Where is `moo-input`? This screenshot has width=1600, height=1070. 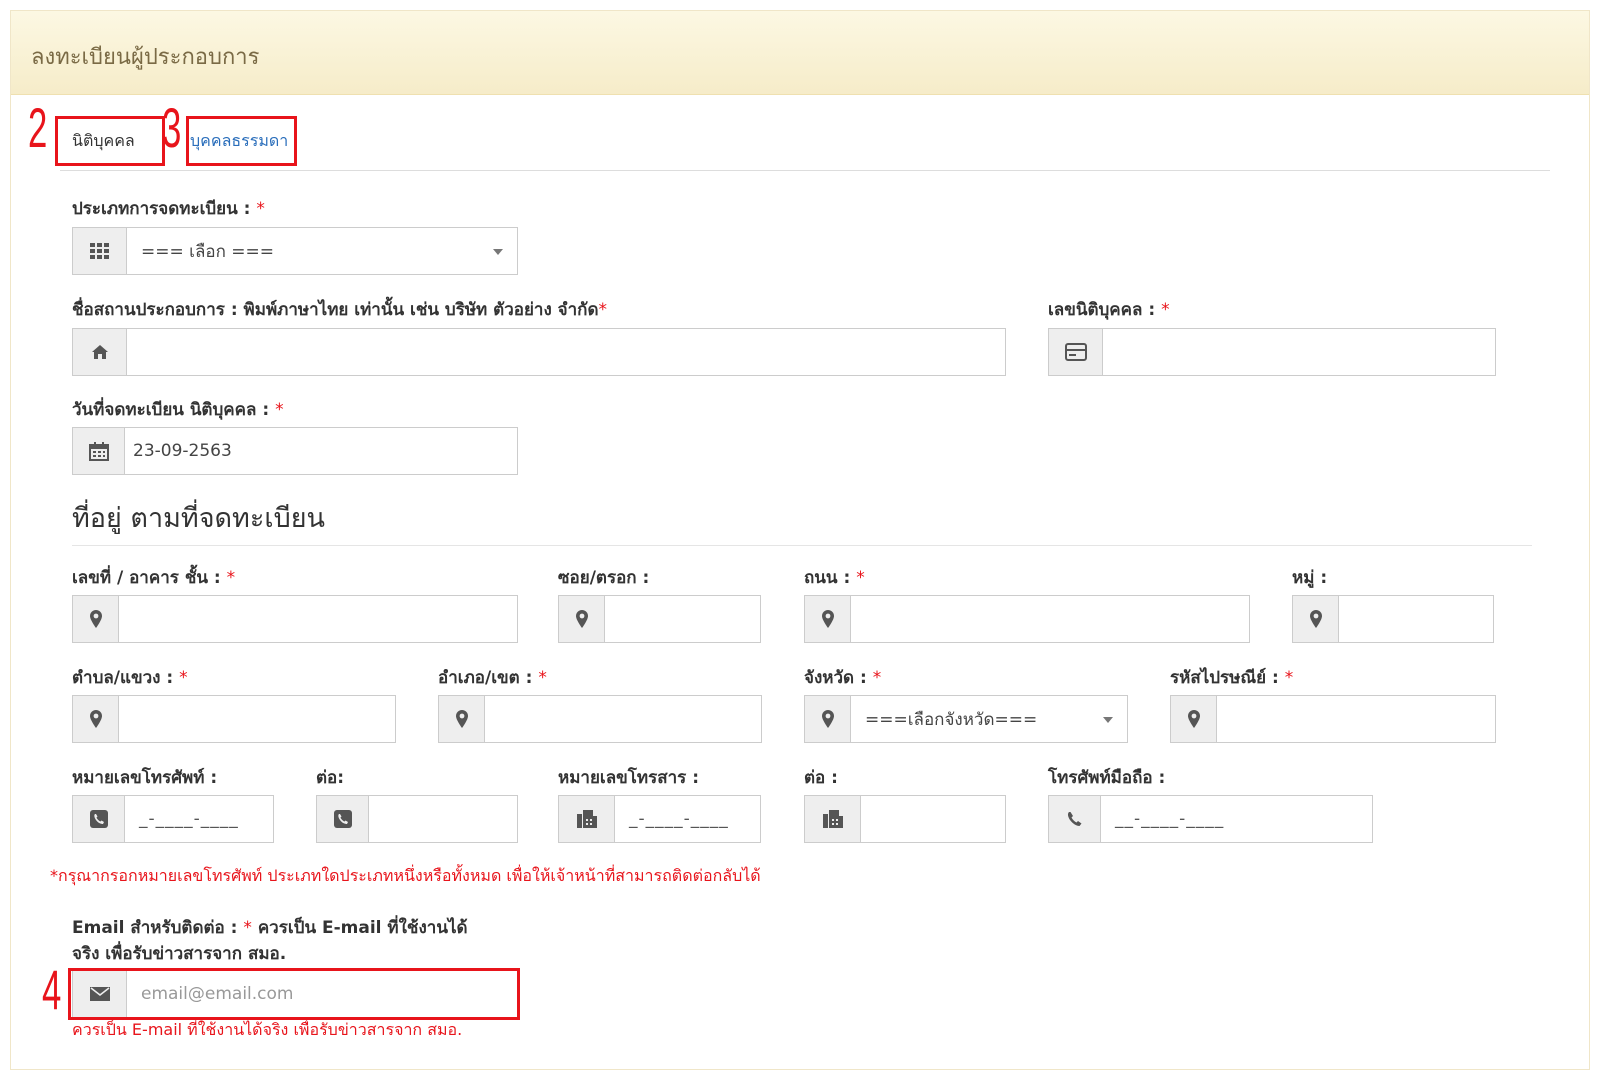 moo-input is located at coordinates (1393, 619).